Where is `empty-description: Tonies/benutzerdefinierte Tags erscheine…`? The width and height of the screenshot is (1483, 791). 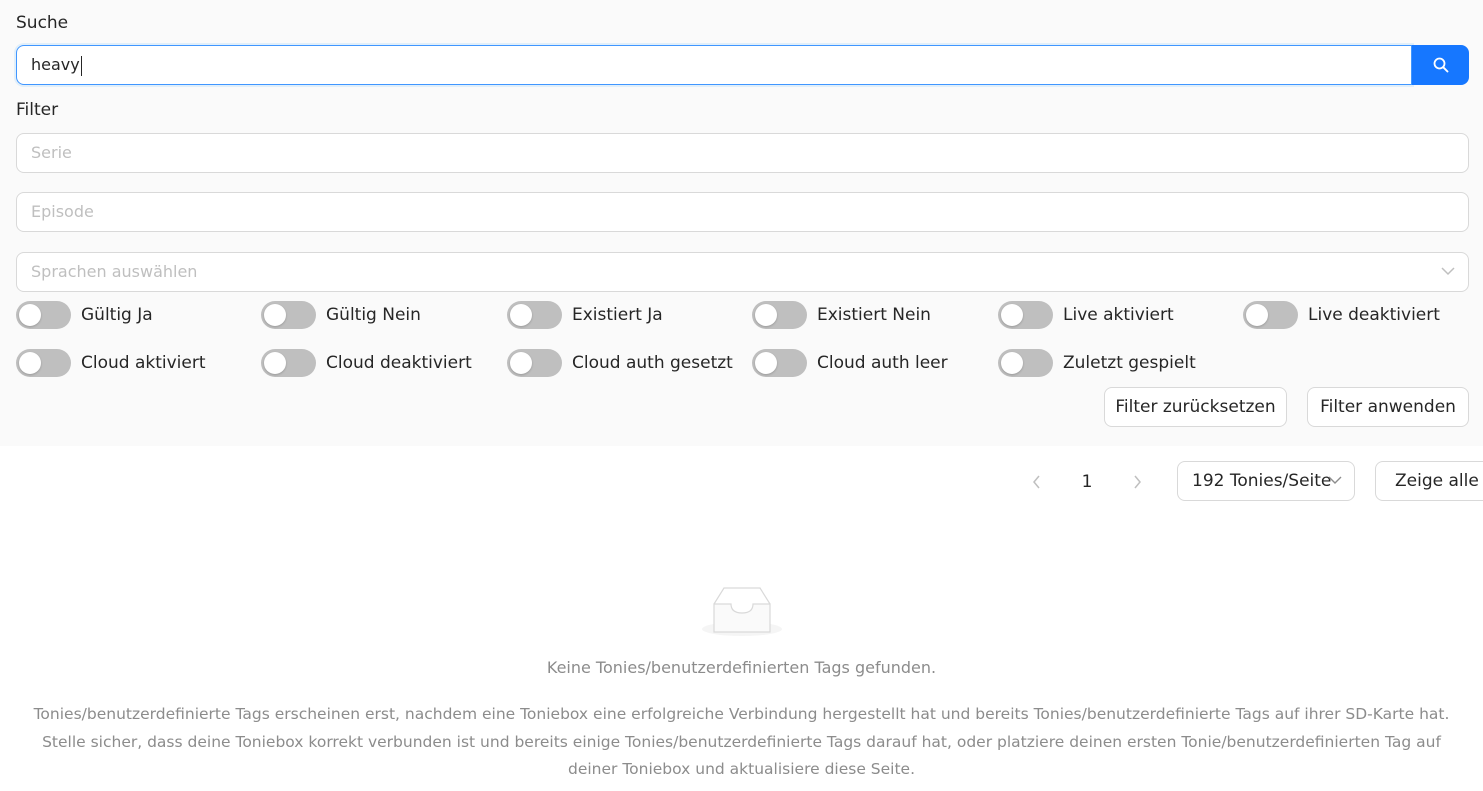
empty-description: Tonies/benutzerdefinierte Tags erscheine… is located at coordinates (741, 741).